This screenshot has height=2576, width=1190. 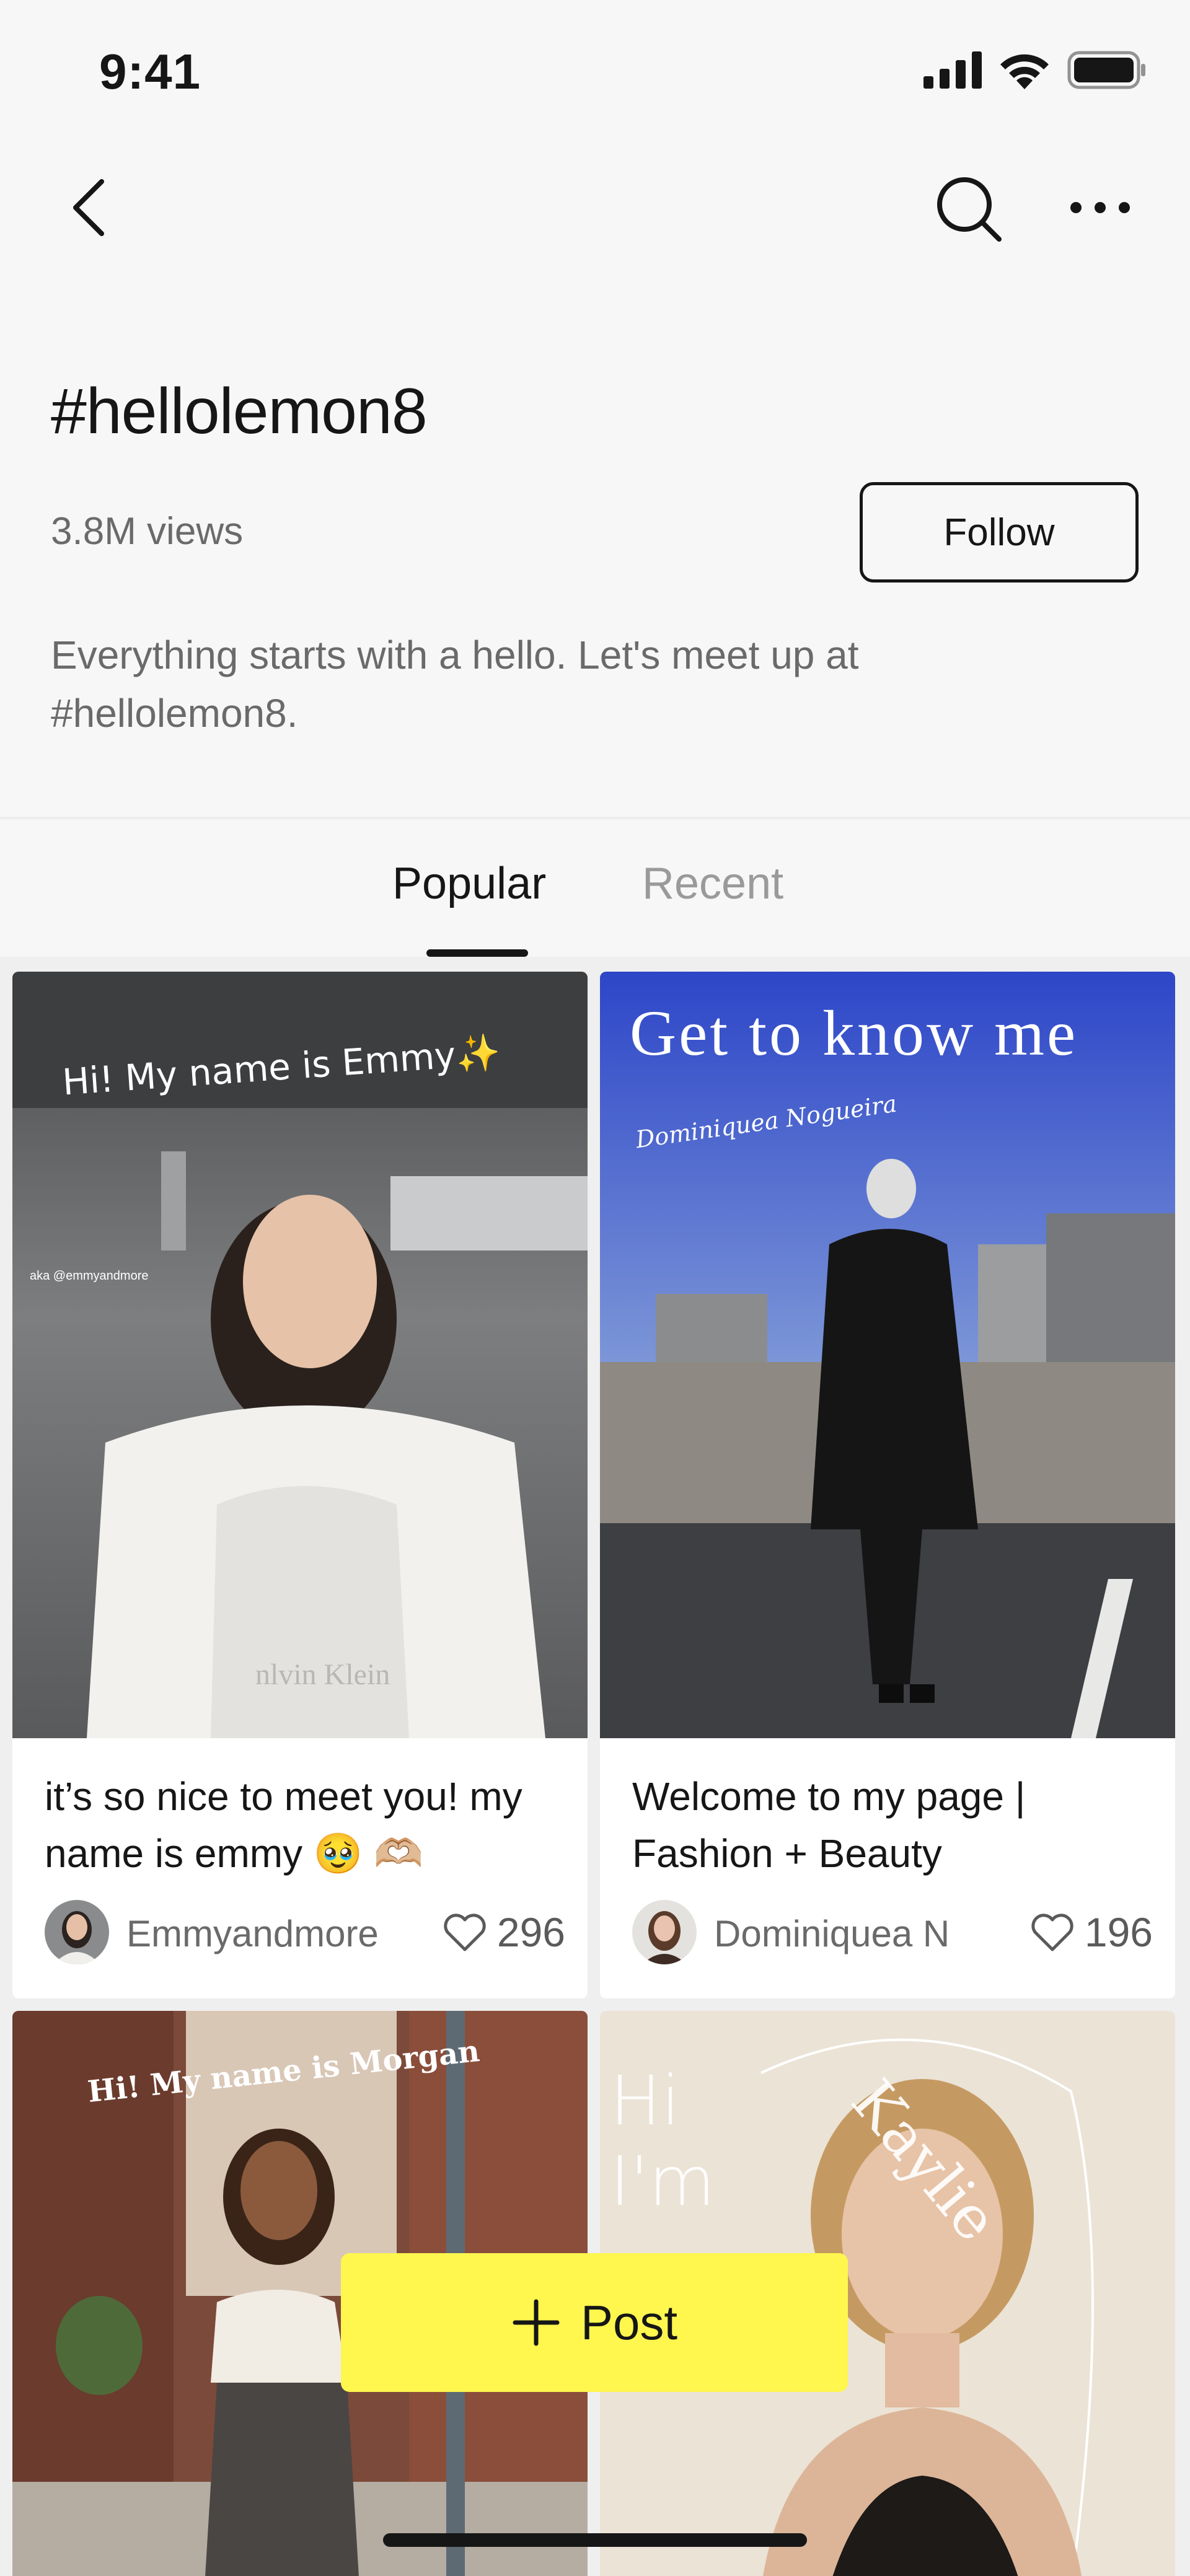 I want to click on chevron-left-icon, so click(x=93, y=208).